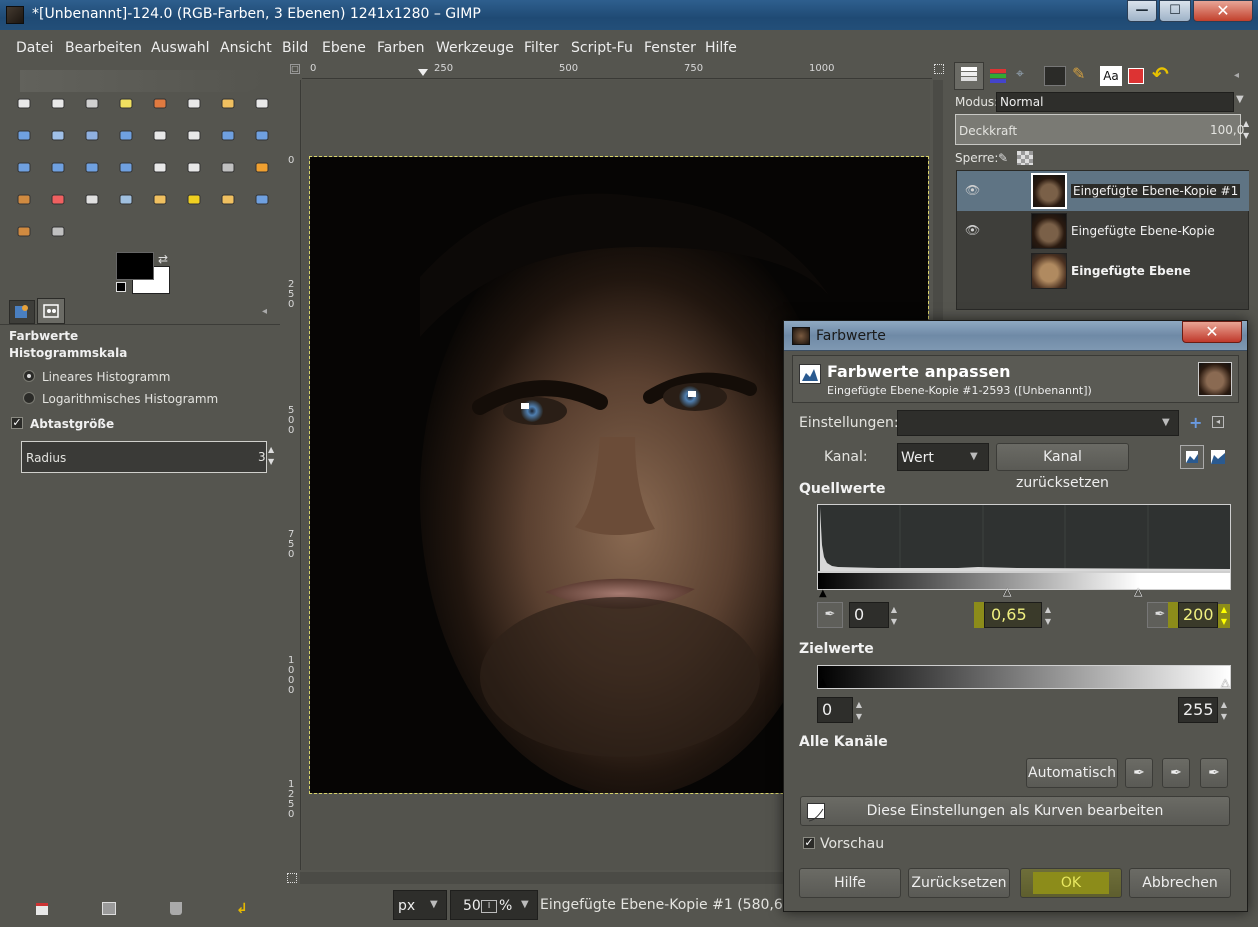 The height and width of the screenshot is (927, 1258). I want to click on zoom-select: 50 I % ▼, so click(494, 905).